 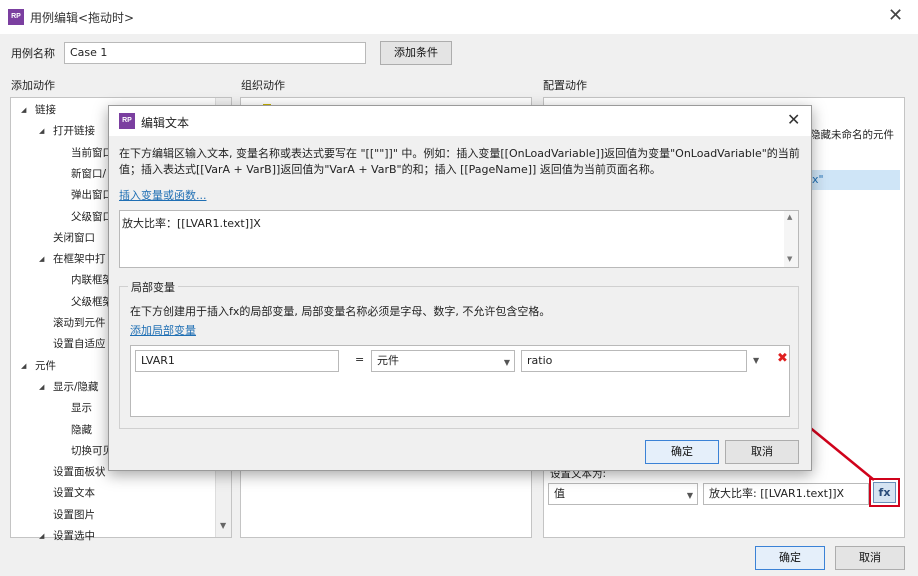 What do you see at coordinates (92, 301) in the screenshot?
I see `tree-item: 父级框架` at bounding box center [92, 301].